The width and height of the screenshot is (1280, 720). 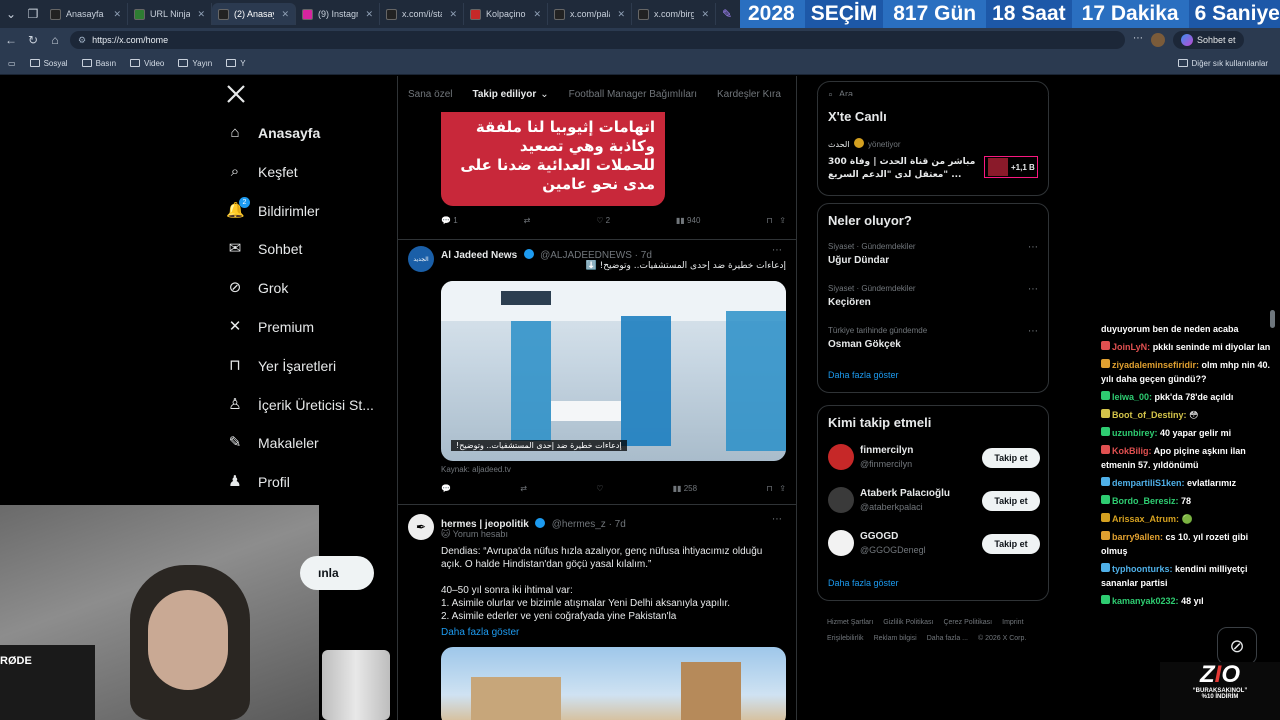 What do you see at coordinates (863, 375) in the screenshot?
I see `trends-show-more: Daha fazla göster` at bounding box center [863, 375].